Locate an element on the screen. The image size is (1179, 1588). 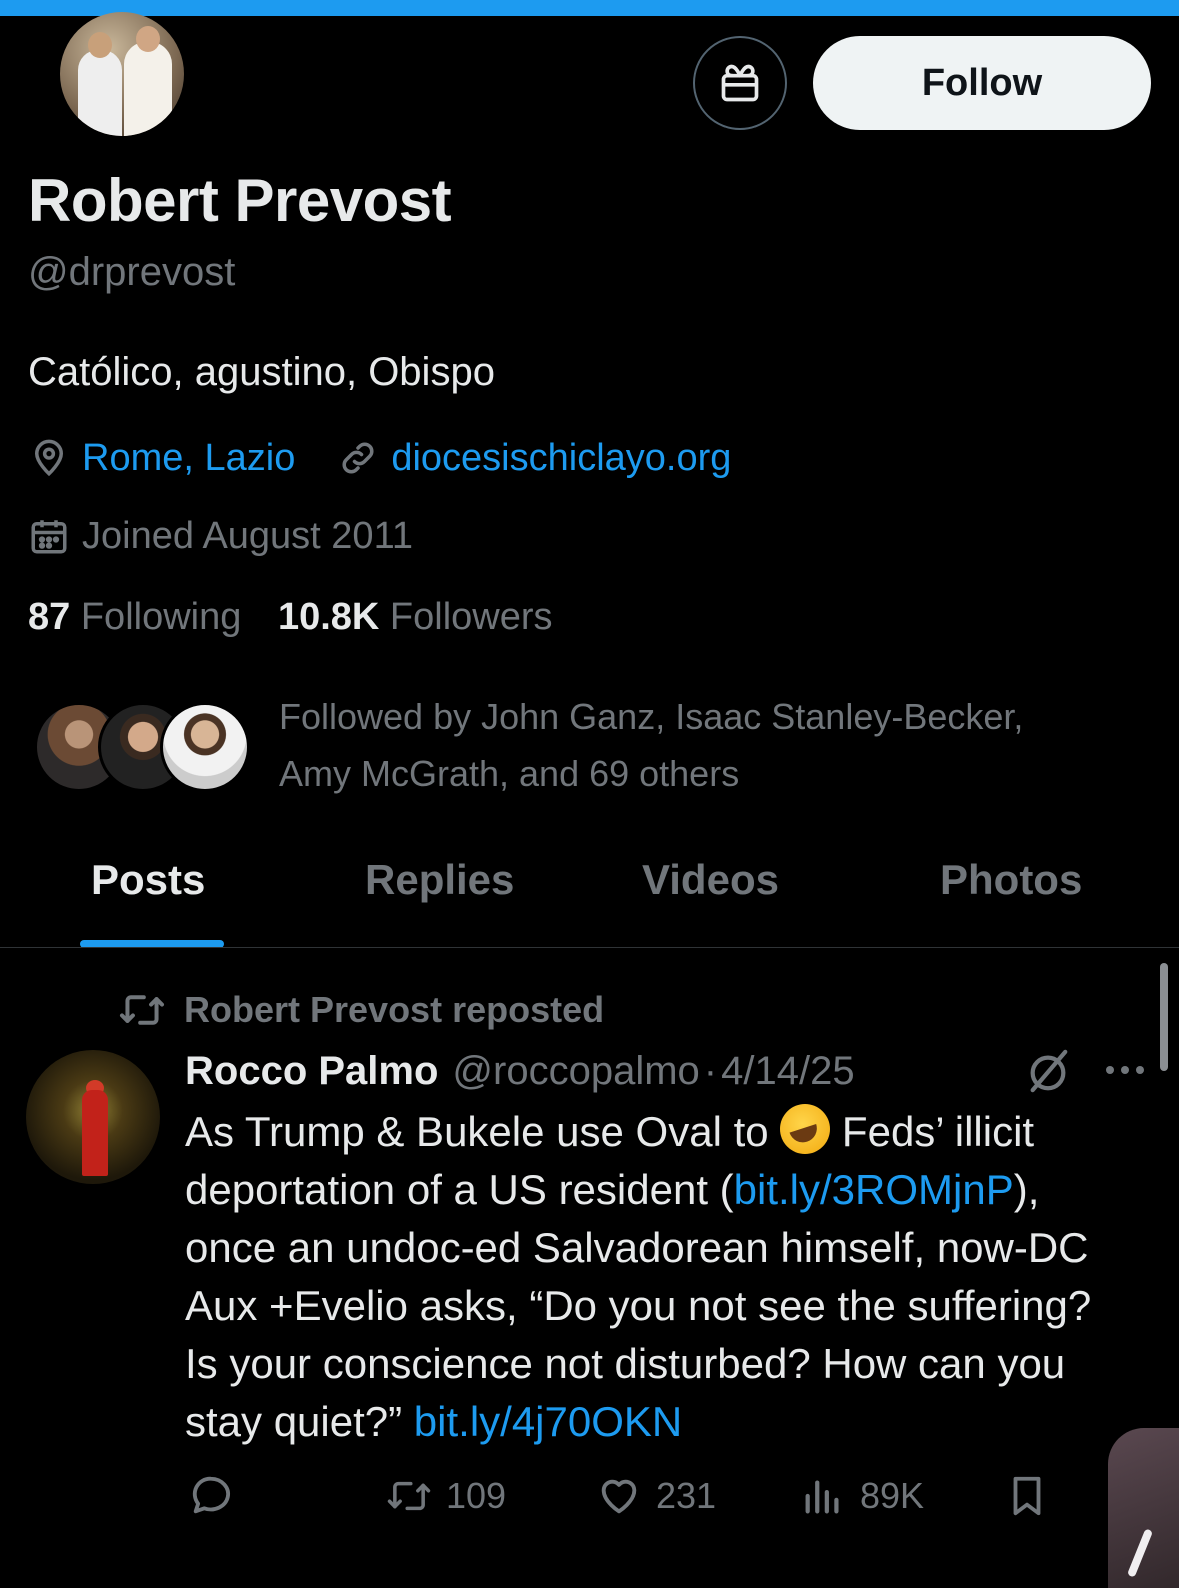
bookmark-button is located at coordinates (1034, 1496).